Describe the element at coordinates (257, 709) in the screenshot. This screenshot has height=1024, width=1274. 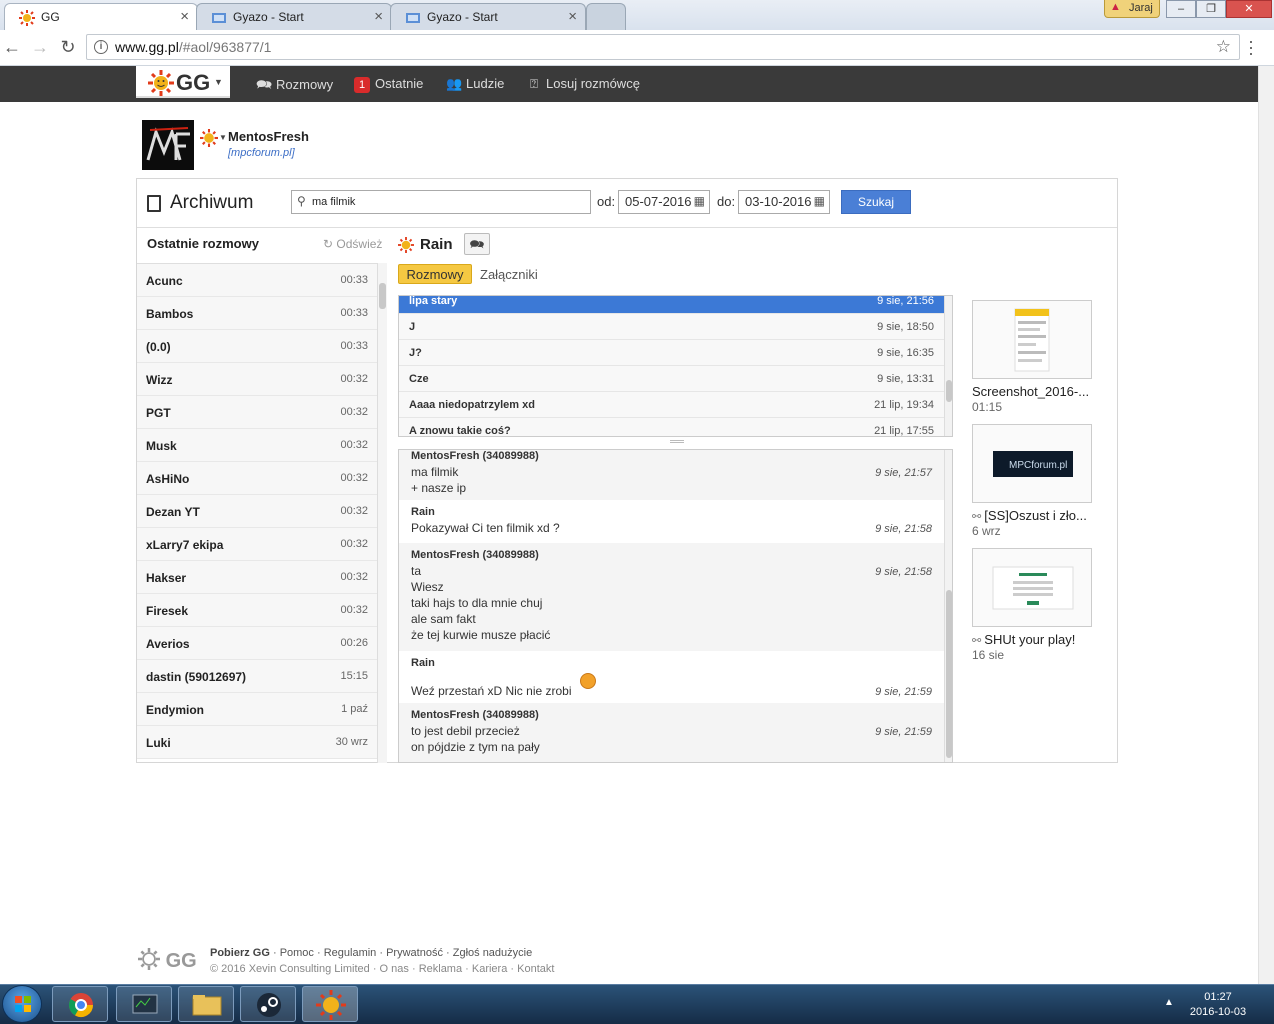
I see `recent-conversation-item: Endymion 1 paź` at that location.